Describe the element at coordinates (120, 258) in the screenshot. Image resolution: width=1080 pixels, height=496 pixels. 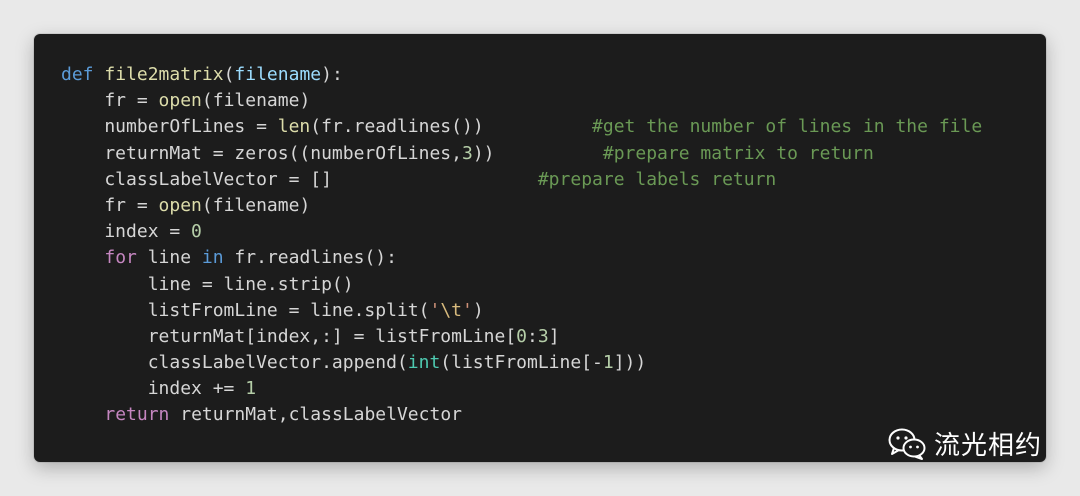
I see `code-token-ret: for` at that location.